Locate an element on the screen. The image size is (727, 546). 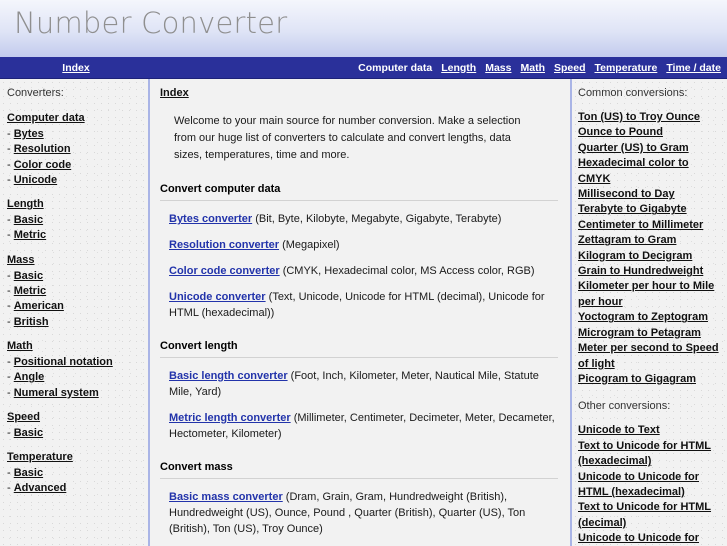
common-conversion-link: Ton (US) to Troy Ounce is located at coordinates (651, 117).